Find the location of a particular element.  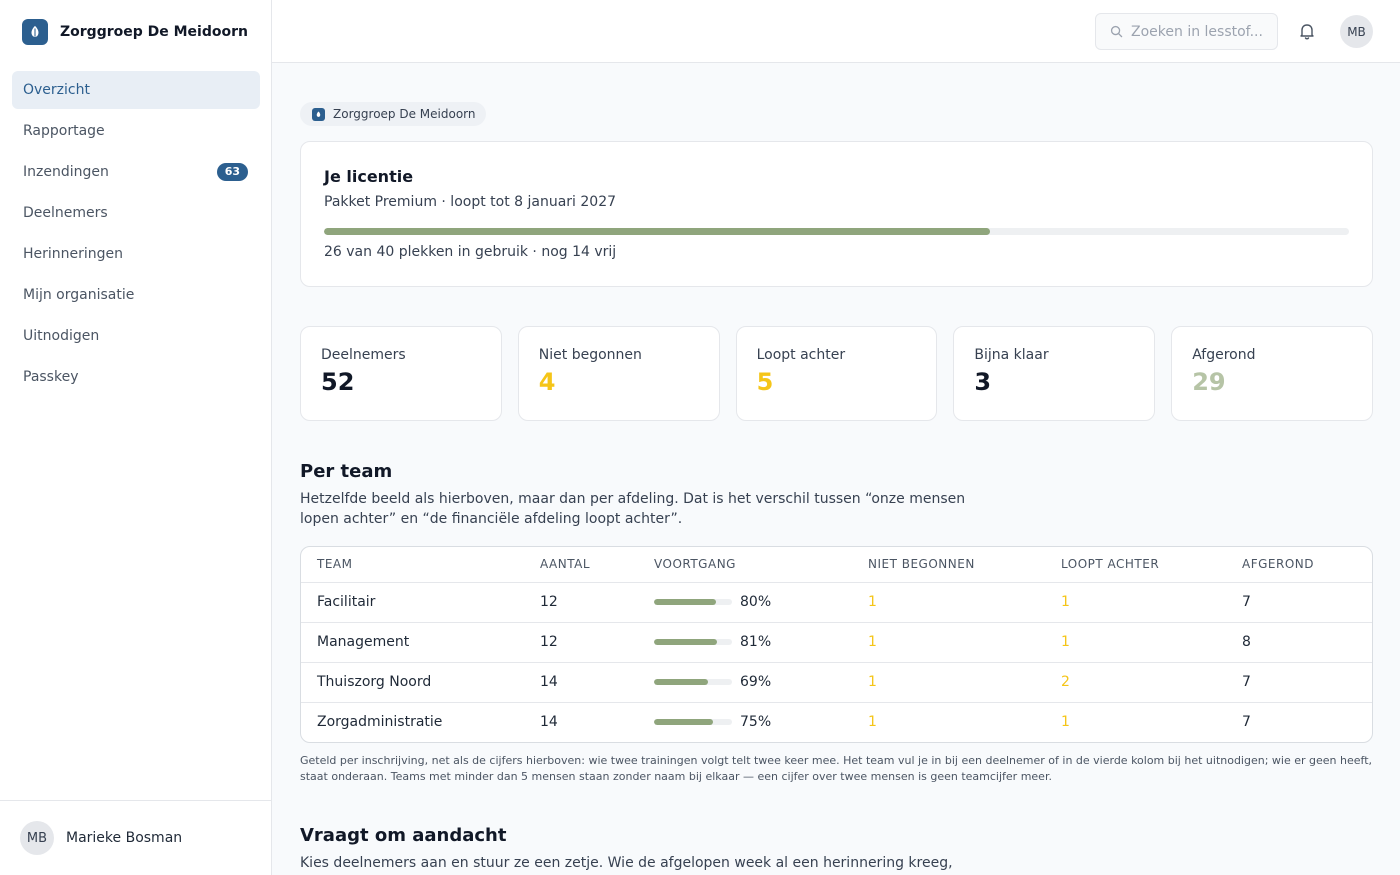

sidebar-item-label: Herinneringen is located at coordinates (73, 254).